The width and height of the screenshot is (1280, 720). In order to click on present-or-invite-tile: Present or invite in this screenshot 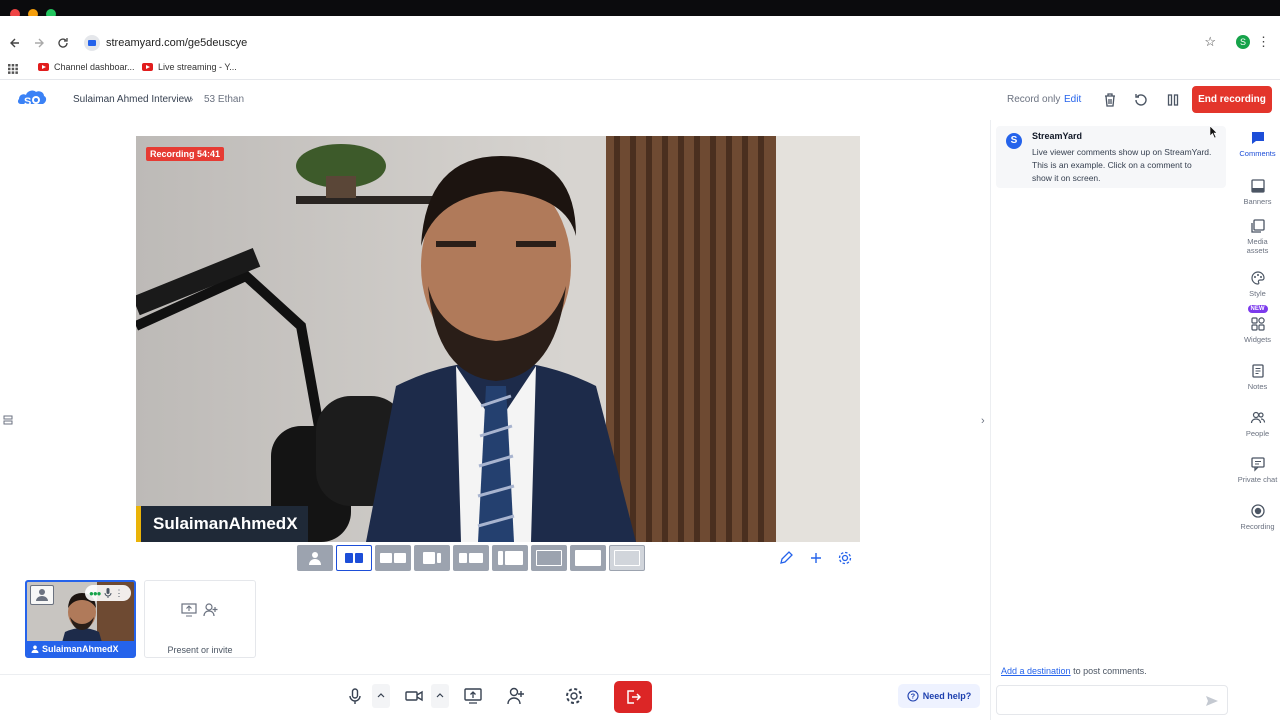, I will do `click(200, 619)`.